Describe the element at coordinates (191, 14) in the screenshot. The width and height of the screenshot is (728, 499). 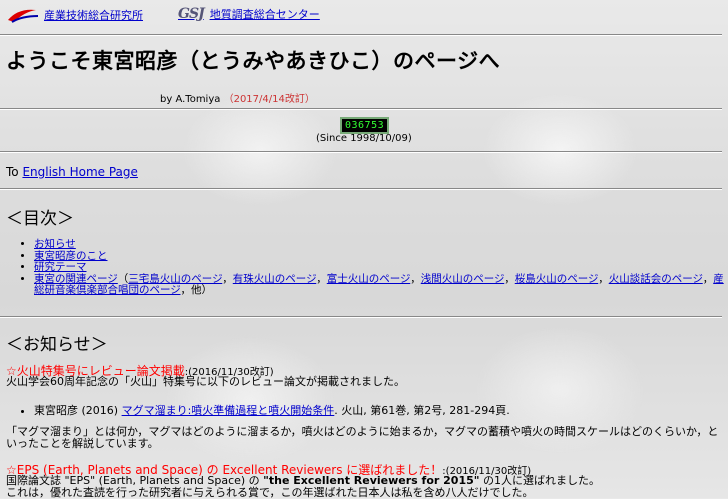
I see `gsj-mark-icon: GSJ` at that location.